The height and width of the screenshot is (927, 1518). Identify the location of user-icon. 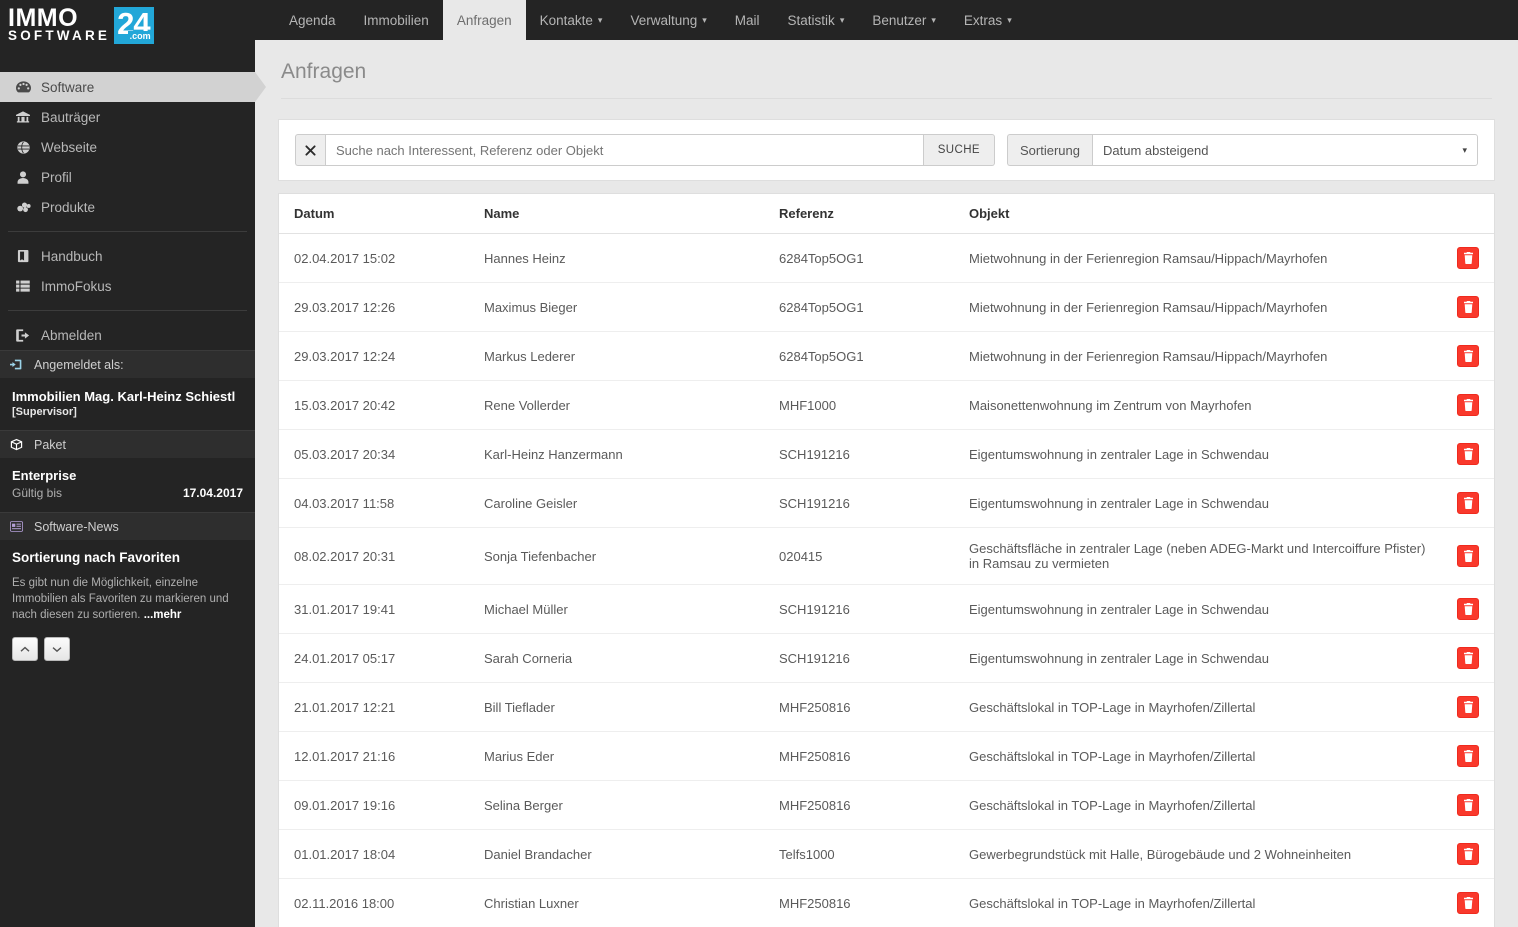
(23, 177).